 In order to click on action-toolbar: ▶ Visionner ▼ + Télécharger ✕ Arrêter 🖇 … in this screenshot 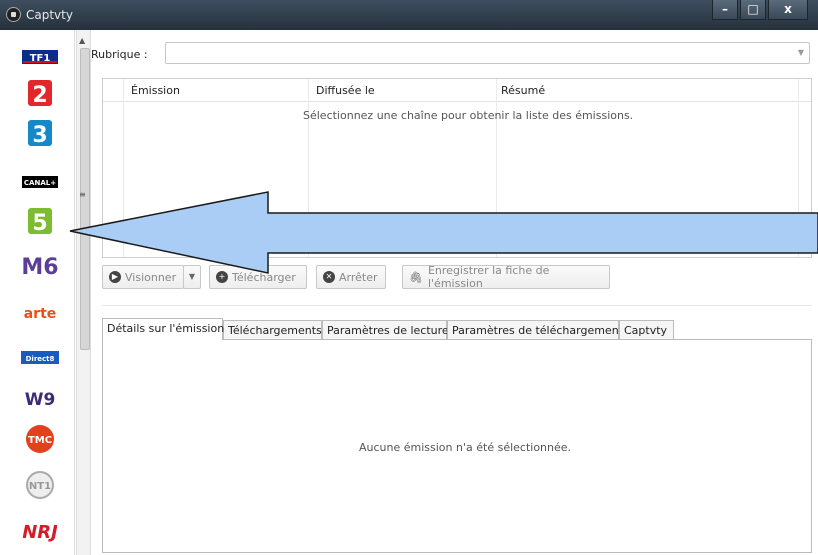, I will do `click(457, 278)`.